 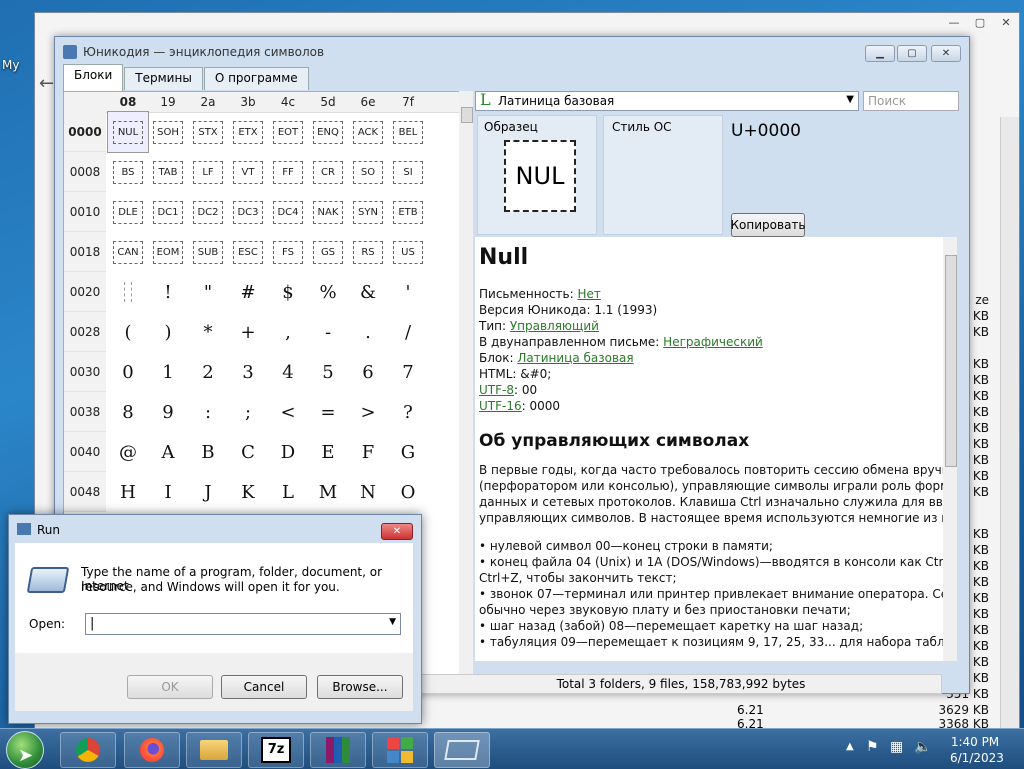 I want to click on 7zip-icon: 7z, so click(x=276, y=750).